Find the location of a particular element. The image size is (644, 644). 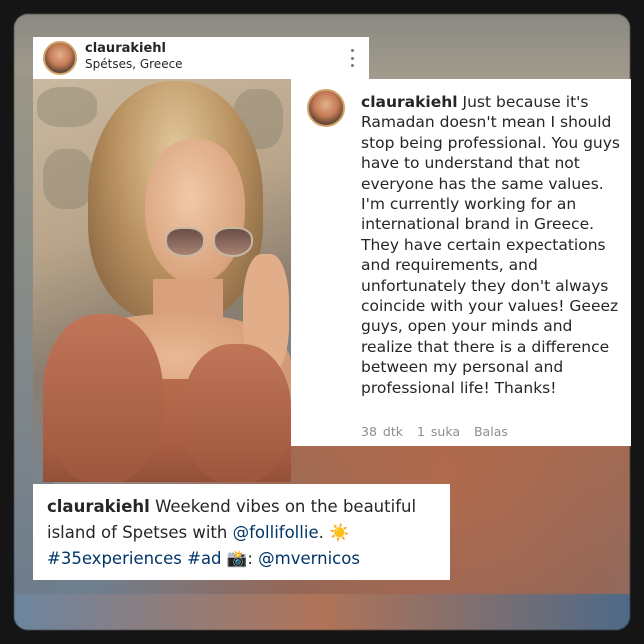

profile-avatar is located at coordinates (60, 58).